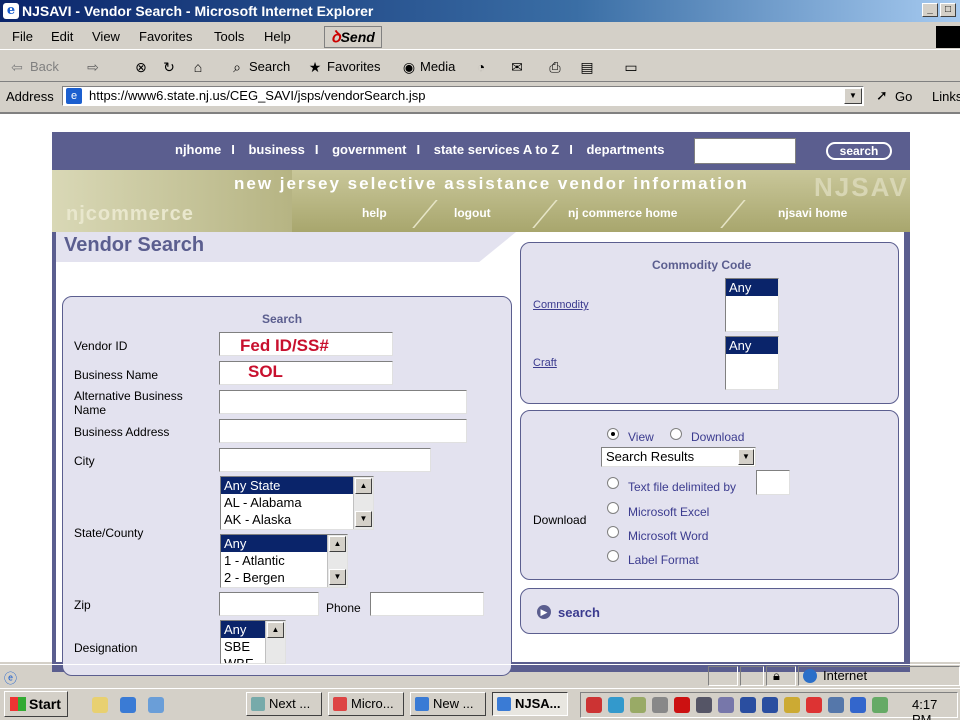 The width and height of the screenshot is (960, 720). Describe the element at coordinates (946, 96) in the screenshot. I see `links-button: Links` at that location.